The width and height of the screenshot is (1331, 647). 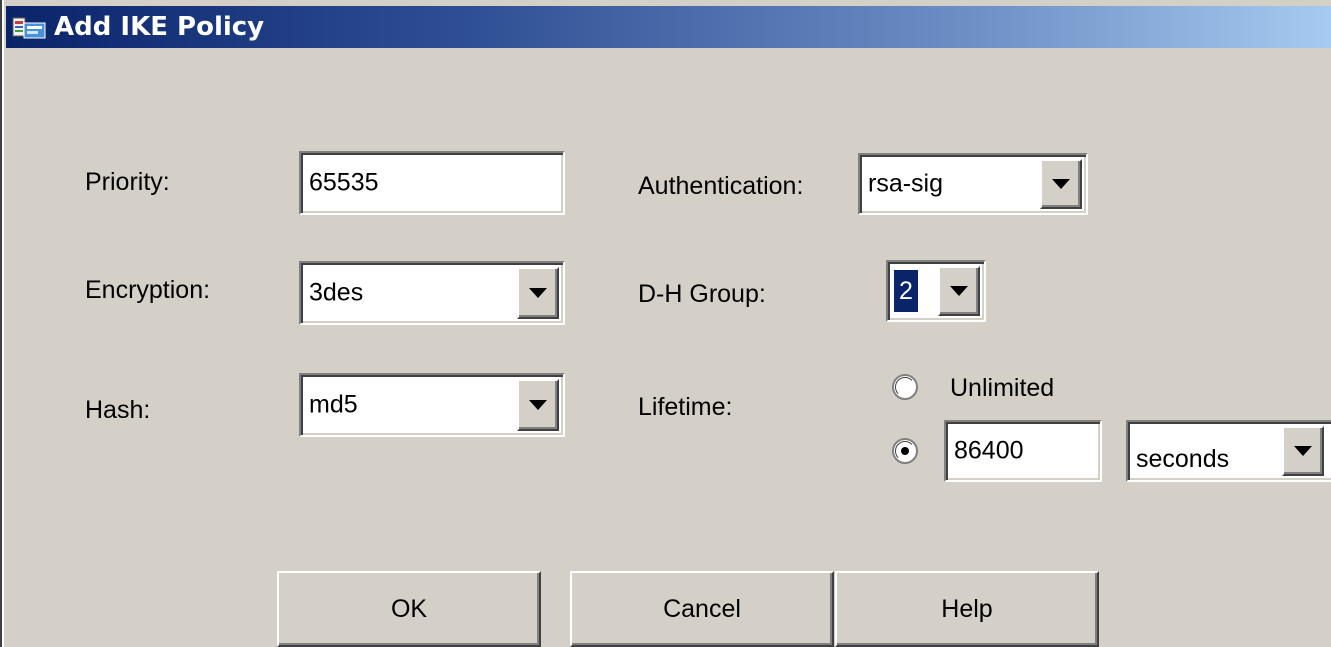 What do you see at coordinates (29, 28) in the screenshot?
I see `app-icon` at bounding box center [29, 28].